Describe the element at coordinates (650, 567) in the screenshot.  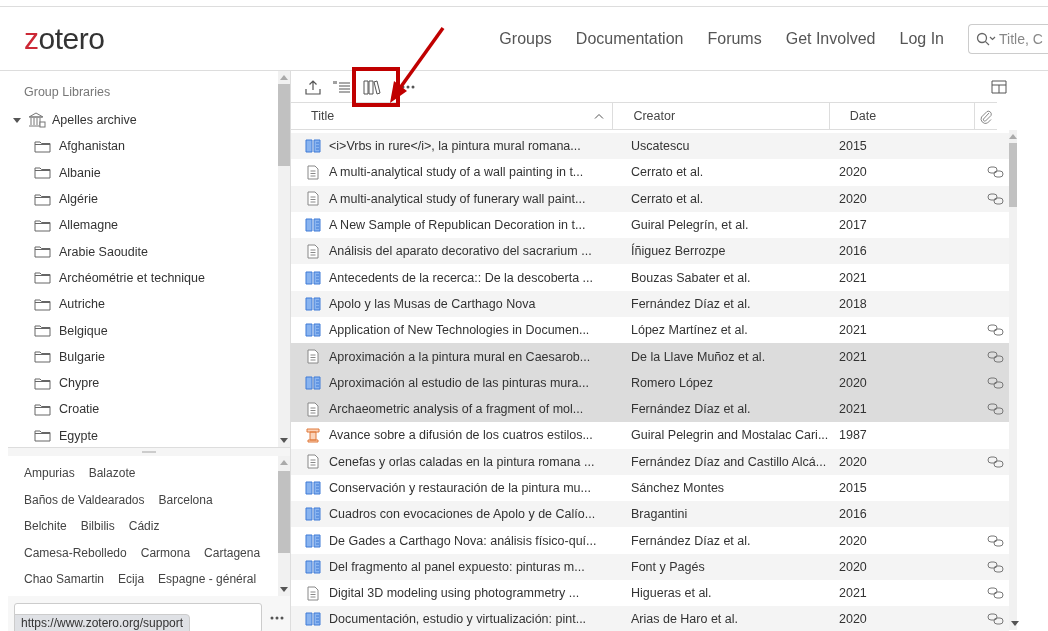
I see `item-row: Del fragmento al panel expuesto: pinturas m... Font y Pagés 2020` at that location.